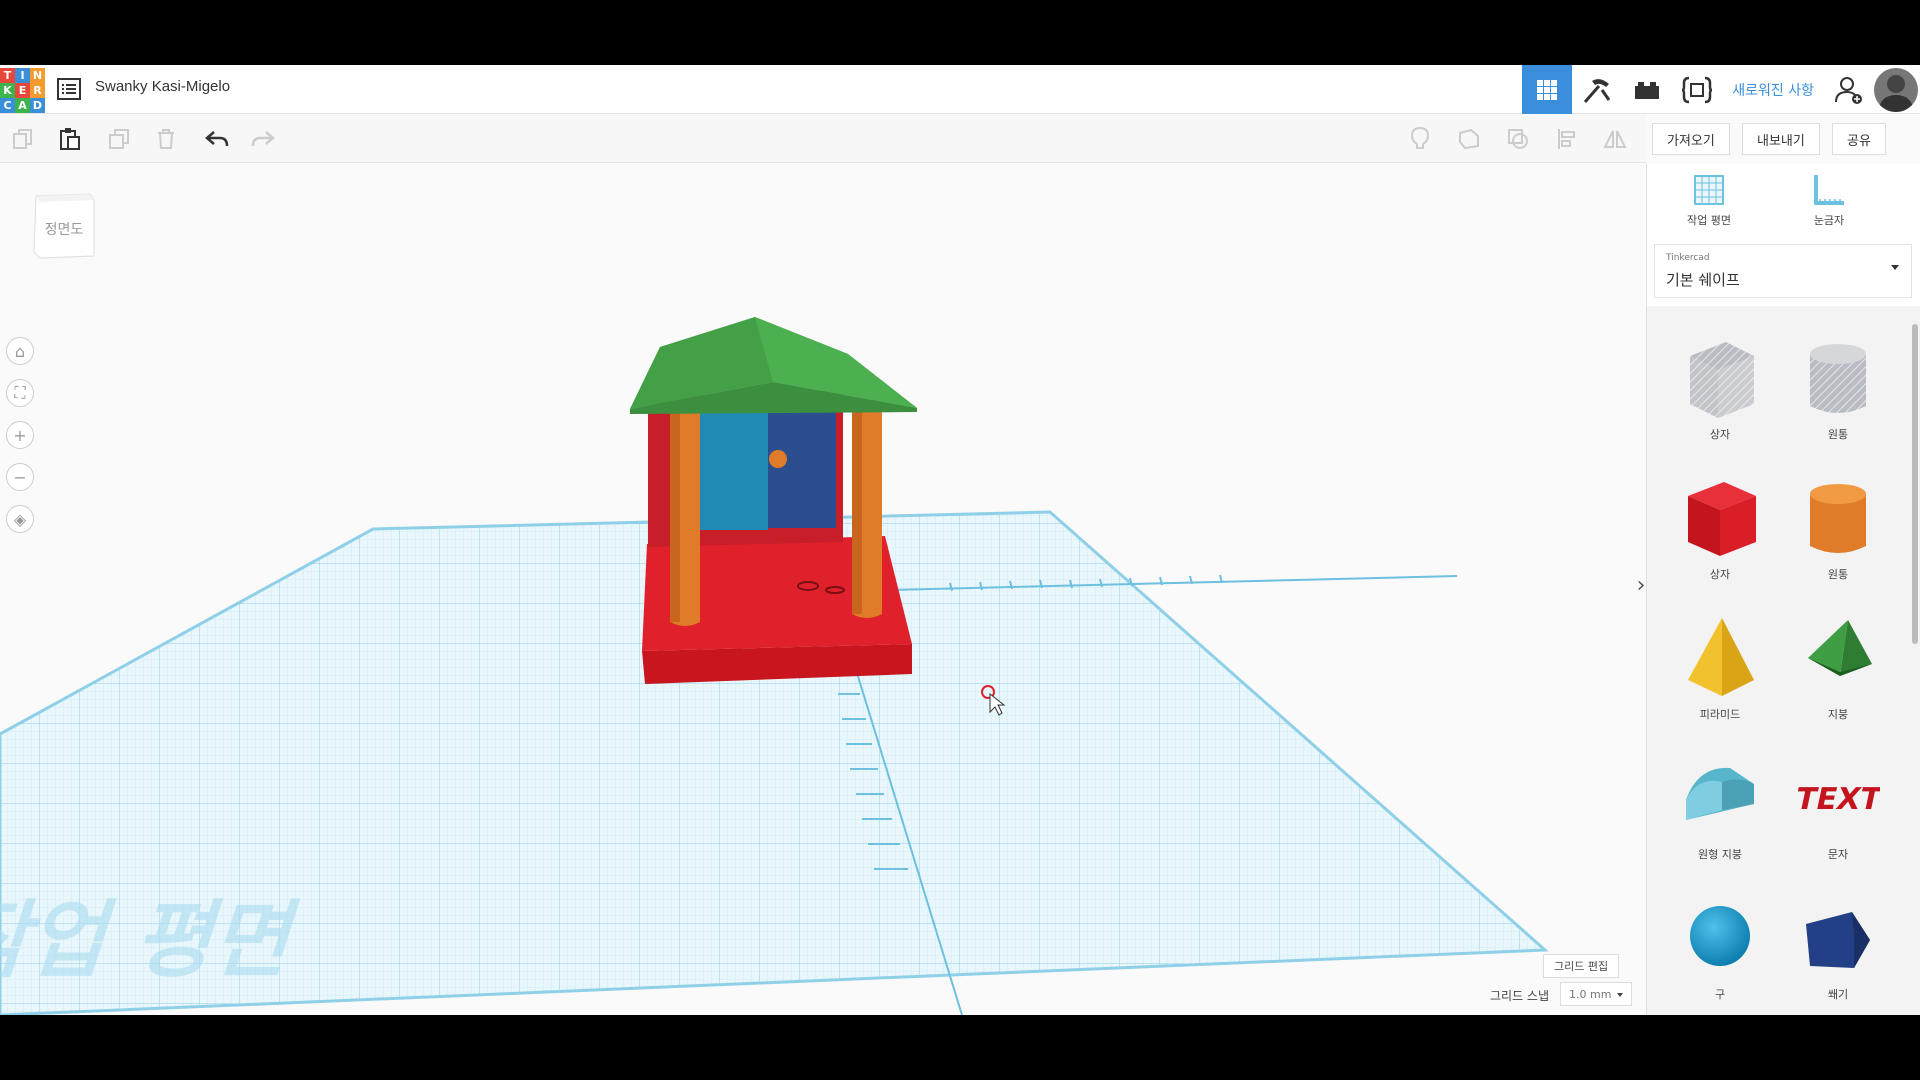 The width and height of the screenshot is (1920, 1080). I want to click on door-knob, so click(778, 459).